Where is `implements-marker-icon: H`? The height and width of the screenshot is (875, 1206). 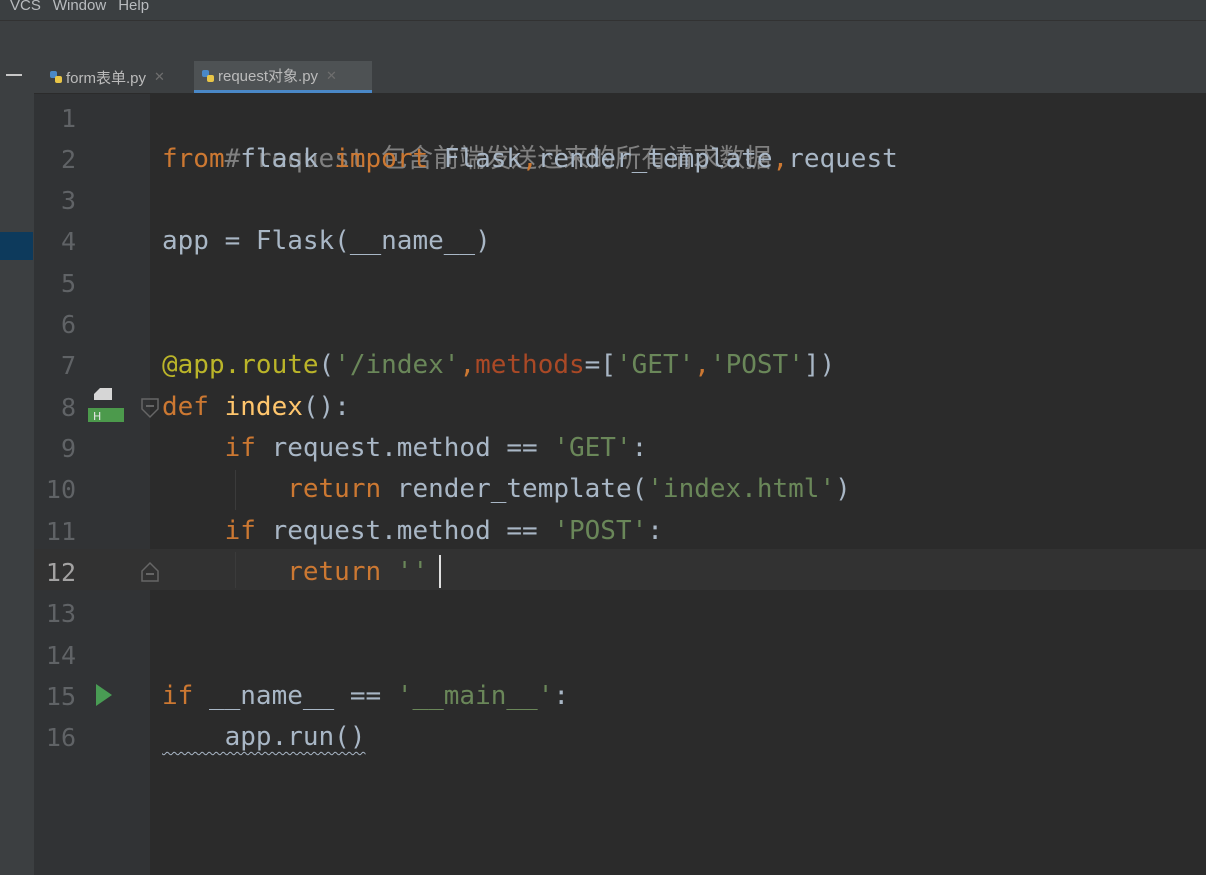 implements-marker-icon: H is located at coordinates (105, 405).